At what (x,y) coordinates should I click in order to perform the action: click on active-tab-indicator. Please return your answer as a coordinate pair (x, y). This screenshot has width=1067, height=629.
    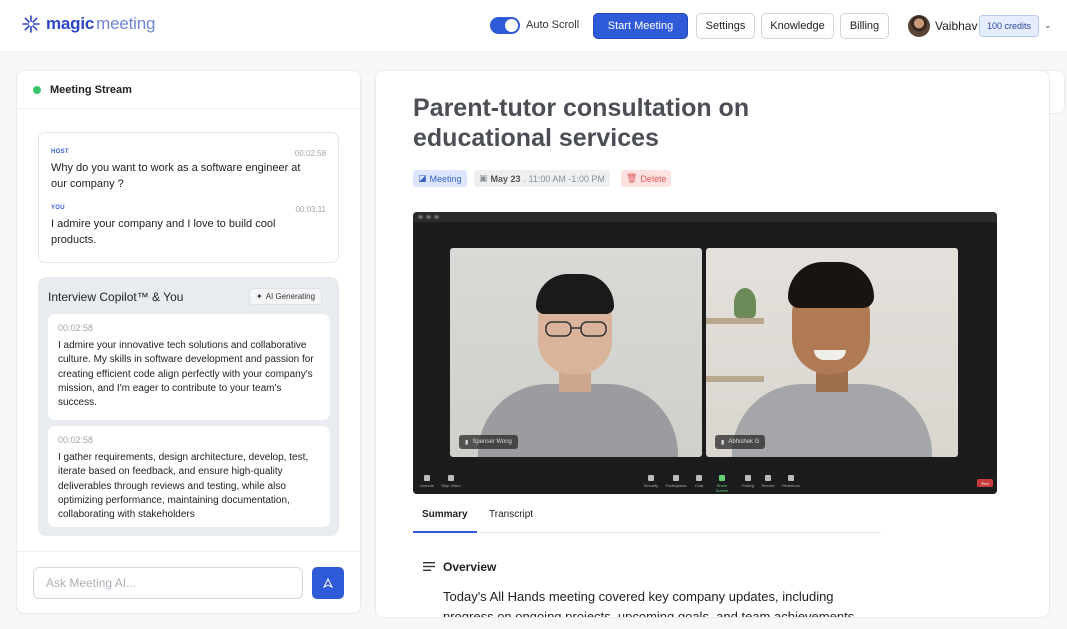
    Looking at the image, I should click on (445, 532).